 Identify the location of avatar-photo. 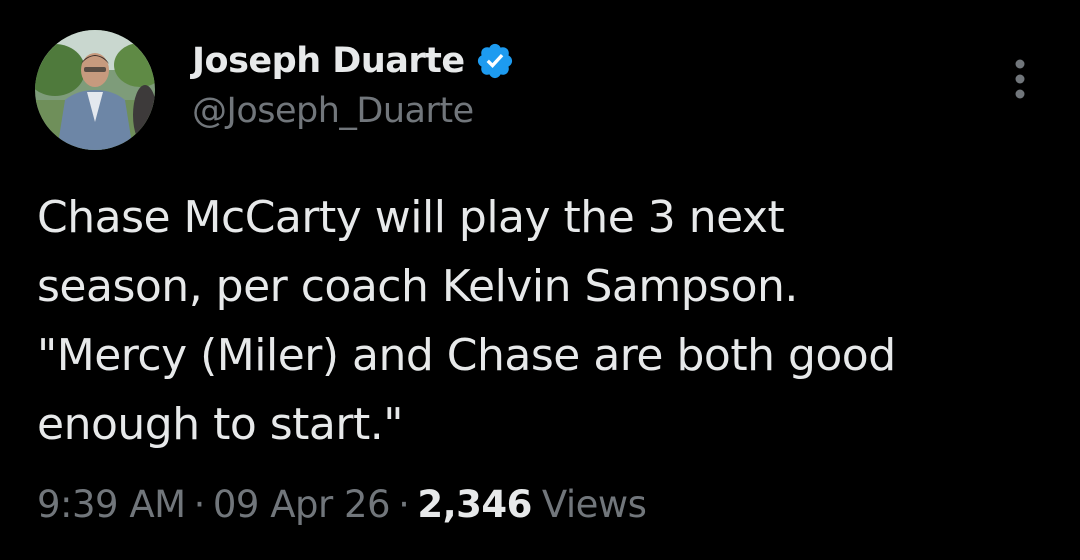
(95, 90).